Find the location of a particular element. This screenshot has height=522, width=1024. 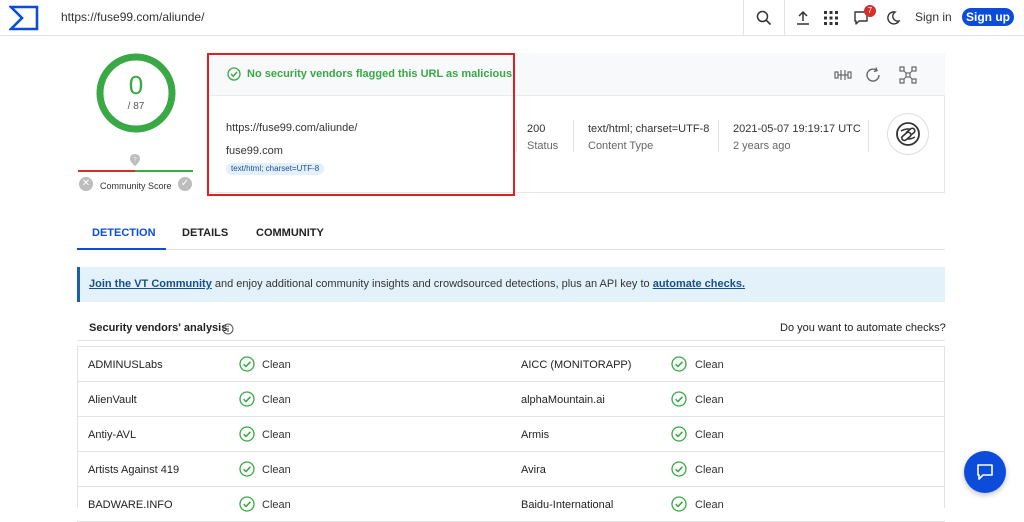

website-type-badge is located at coordinates (908, 134).